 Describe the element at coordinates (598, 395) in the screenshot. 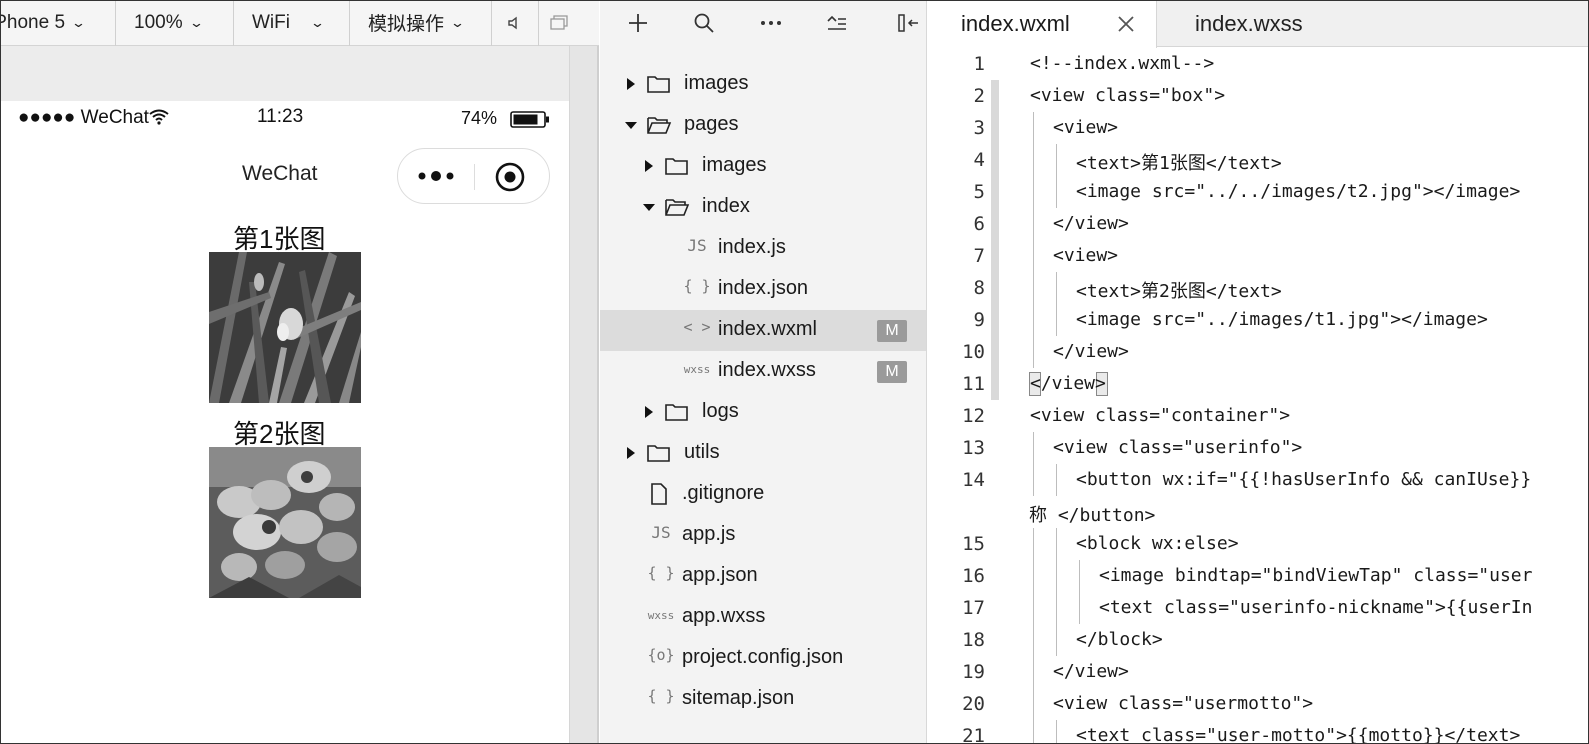

I see `panel-divider` at that location.